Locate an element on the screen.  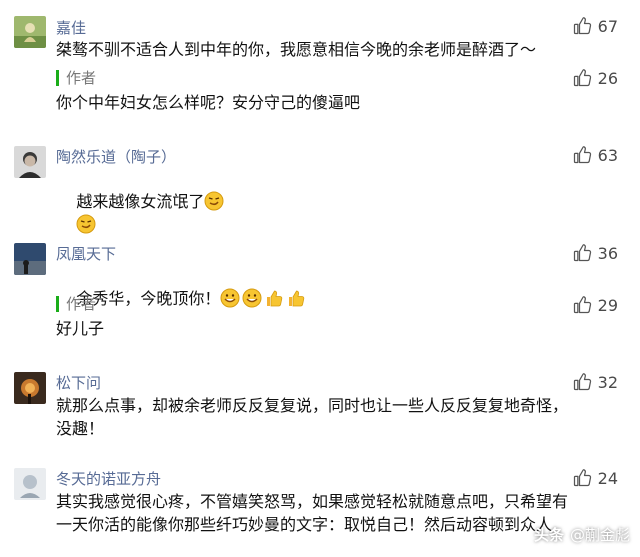
reply-text: 你个中年妇女怎么样呢？安分守己的傻逼吧 is located at coordinates (208, 102).